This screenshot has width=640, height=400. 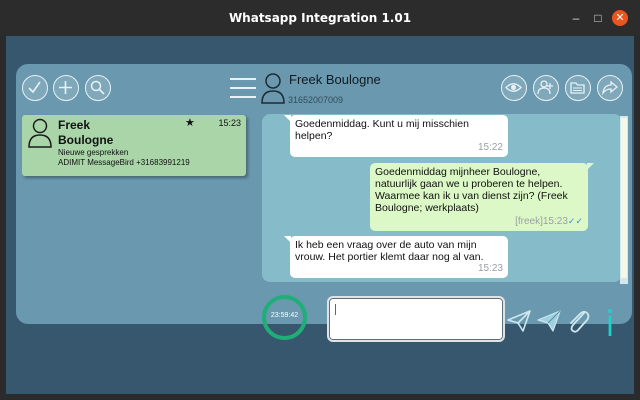 I want to click on add-contact-icon, so click(x=545, y=87).